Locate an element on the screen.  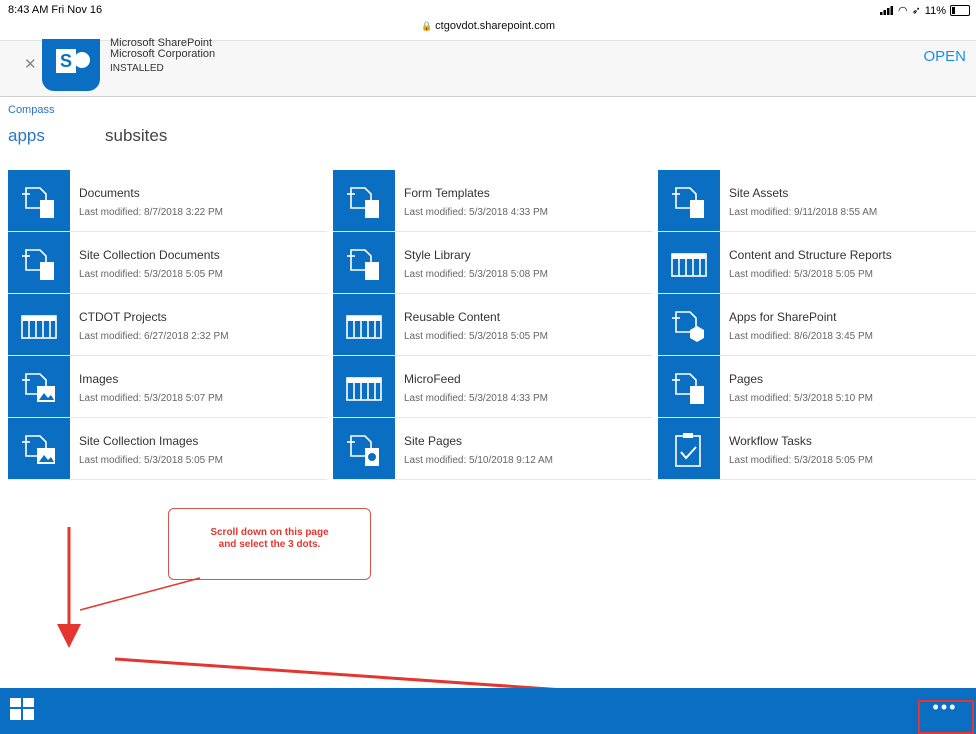
callout-pointer is located at coordinates (140, 594).